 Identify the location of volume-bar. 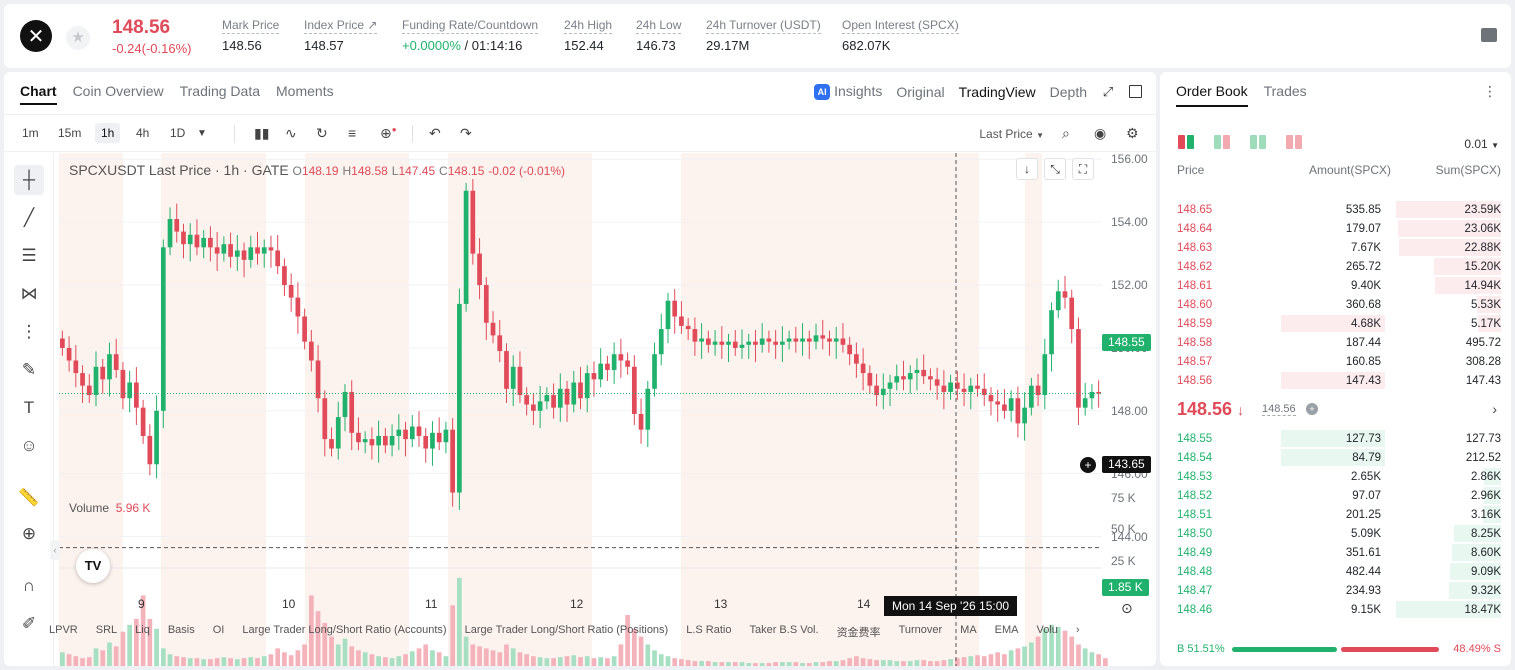
(432, 658).